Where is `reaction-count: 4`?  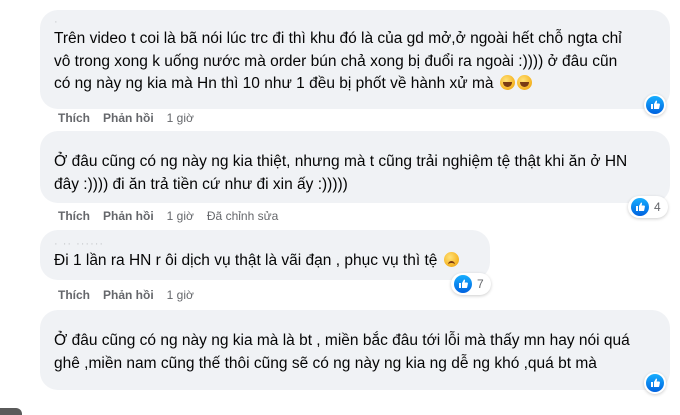 reaction-count: 4 is located at coordinates (657, 207).